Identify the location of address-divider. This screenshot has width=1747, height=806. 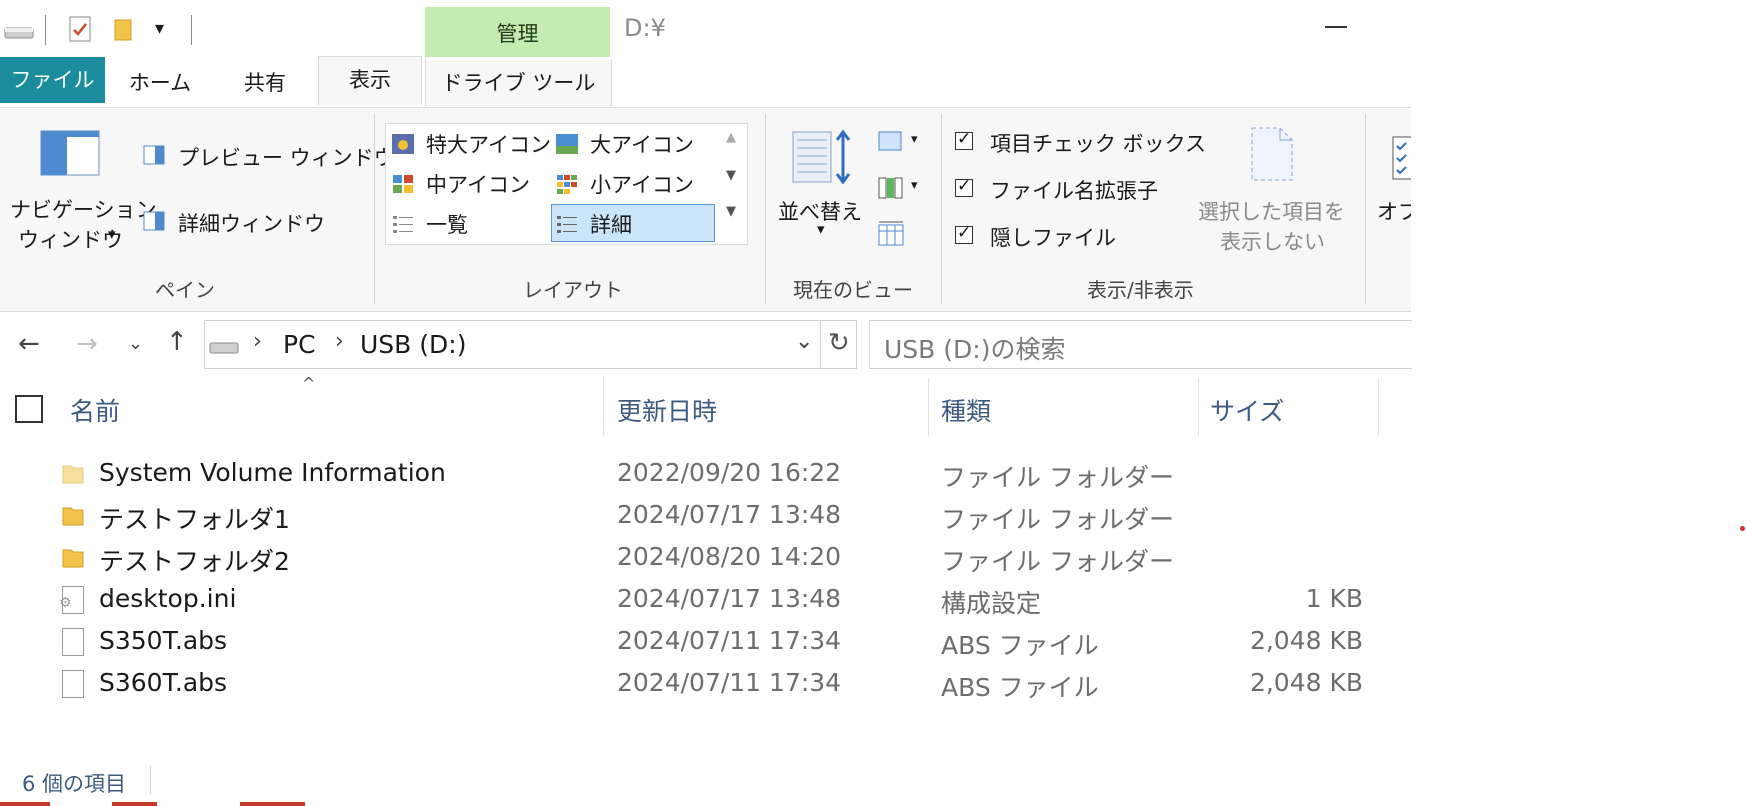
(820, 344).